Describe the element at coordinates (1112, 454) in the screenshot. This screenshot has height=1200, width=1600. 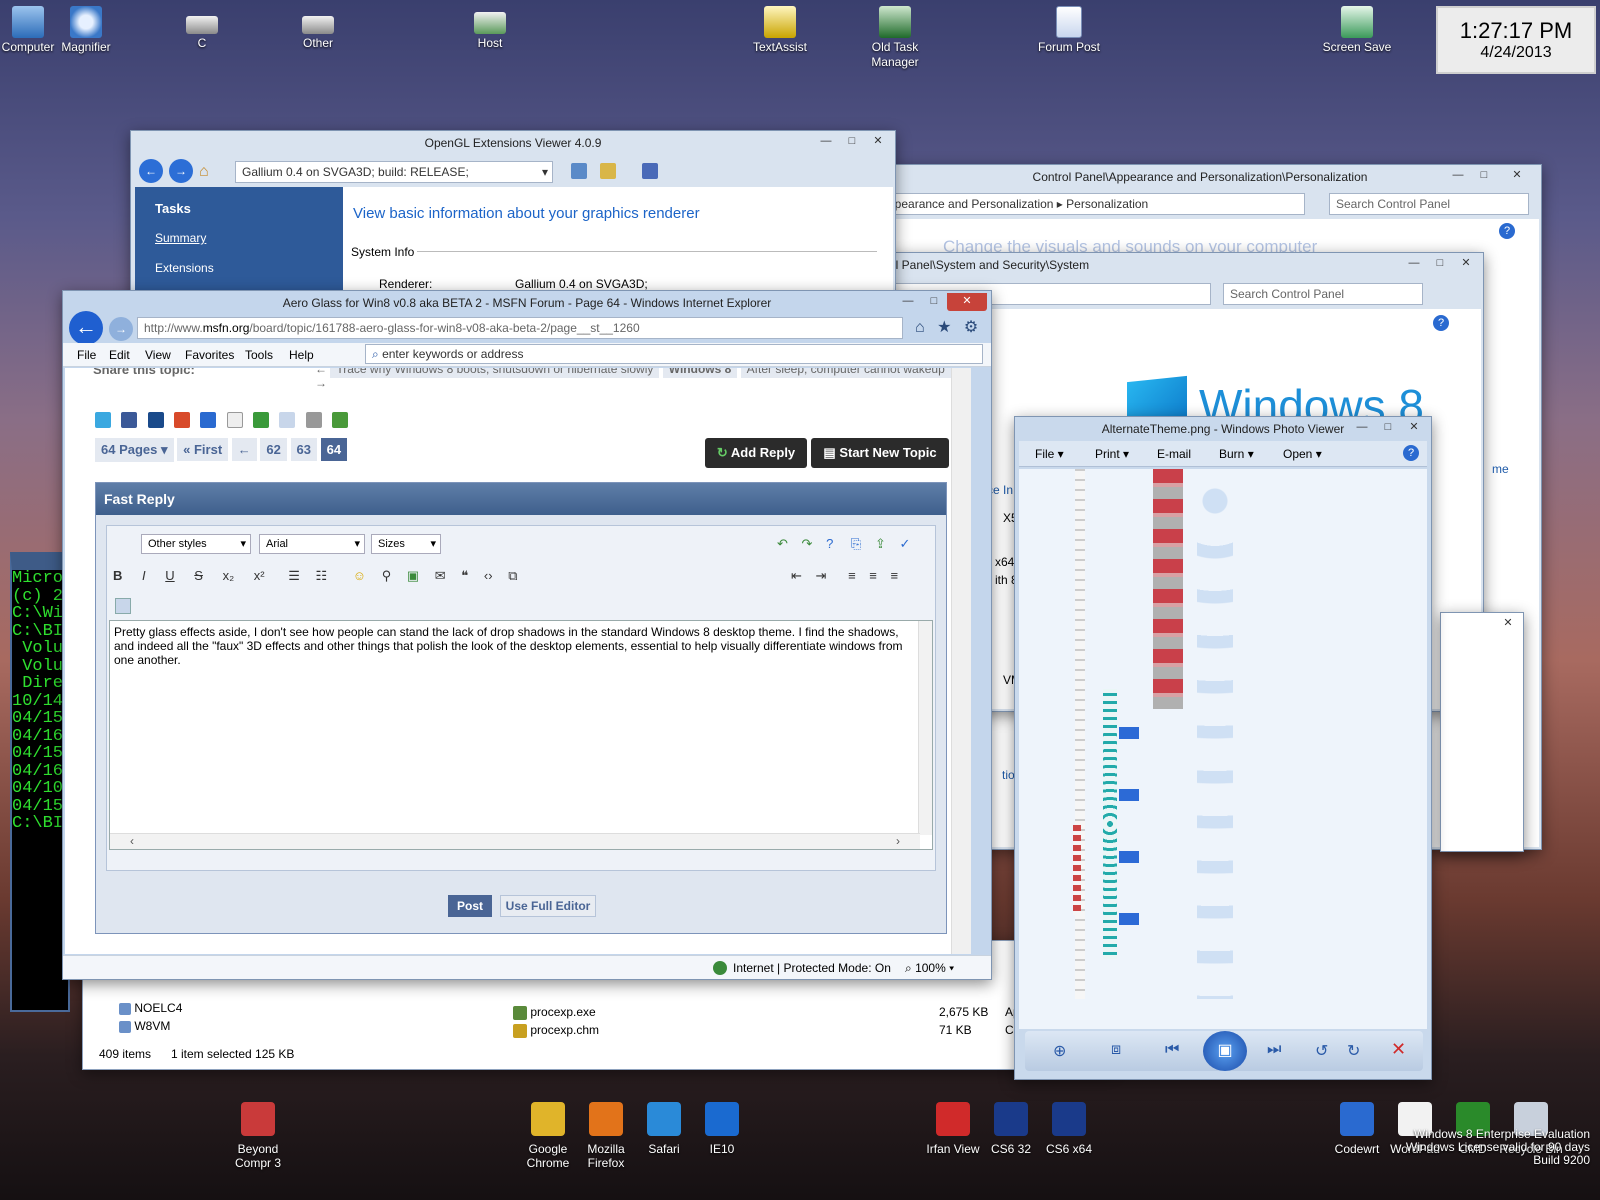
I see `menu-print: Print ▾` at that location.